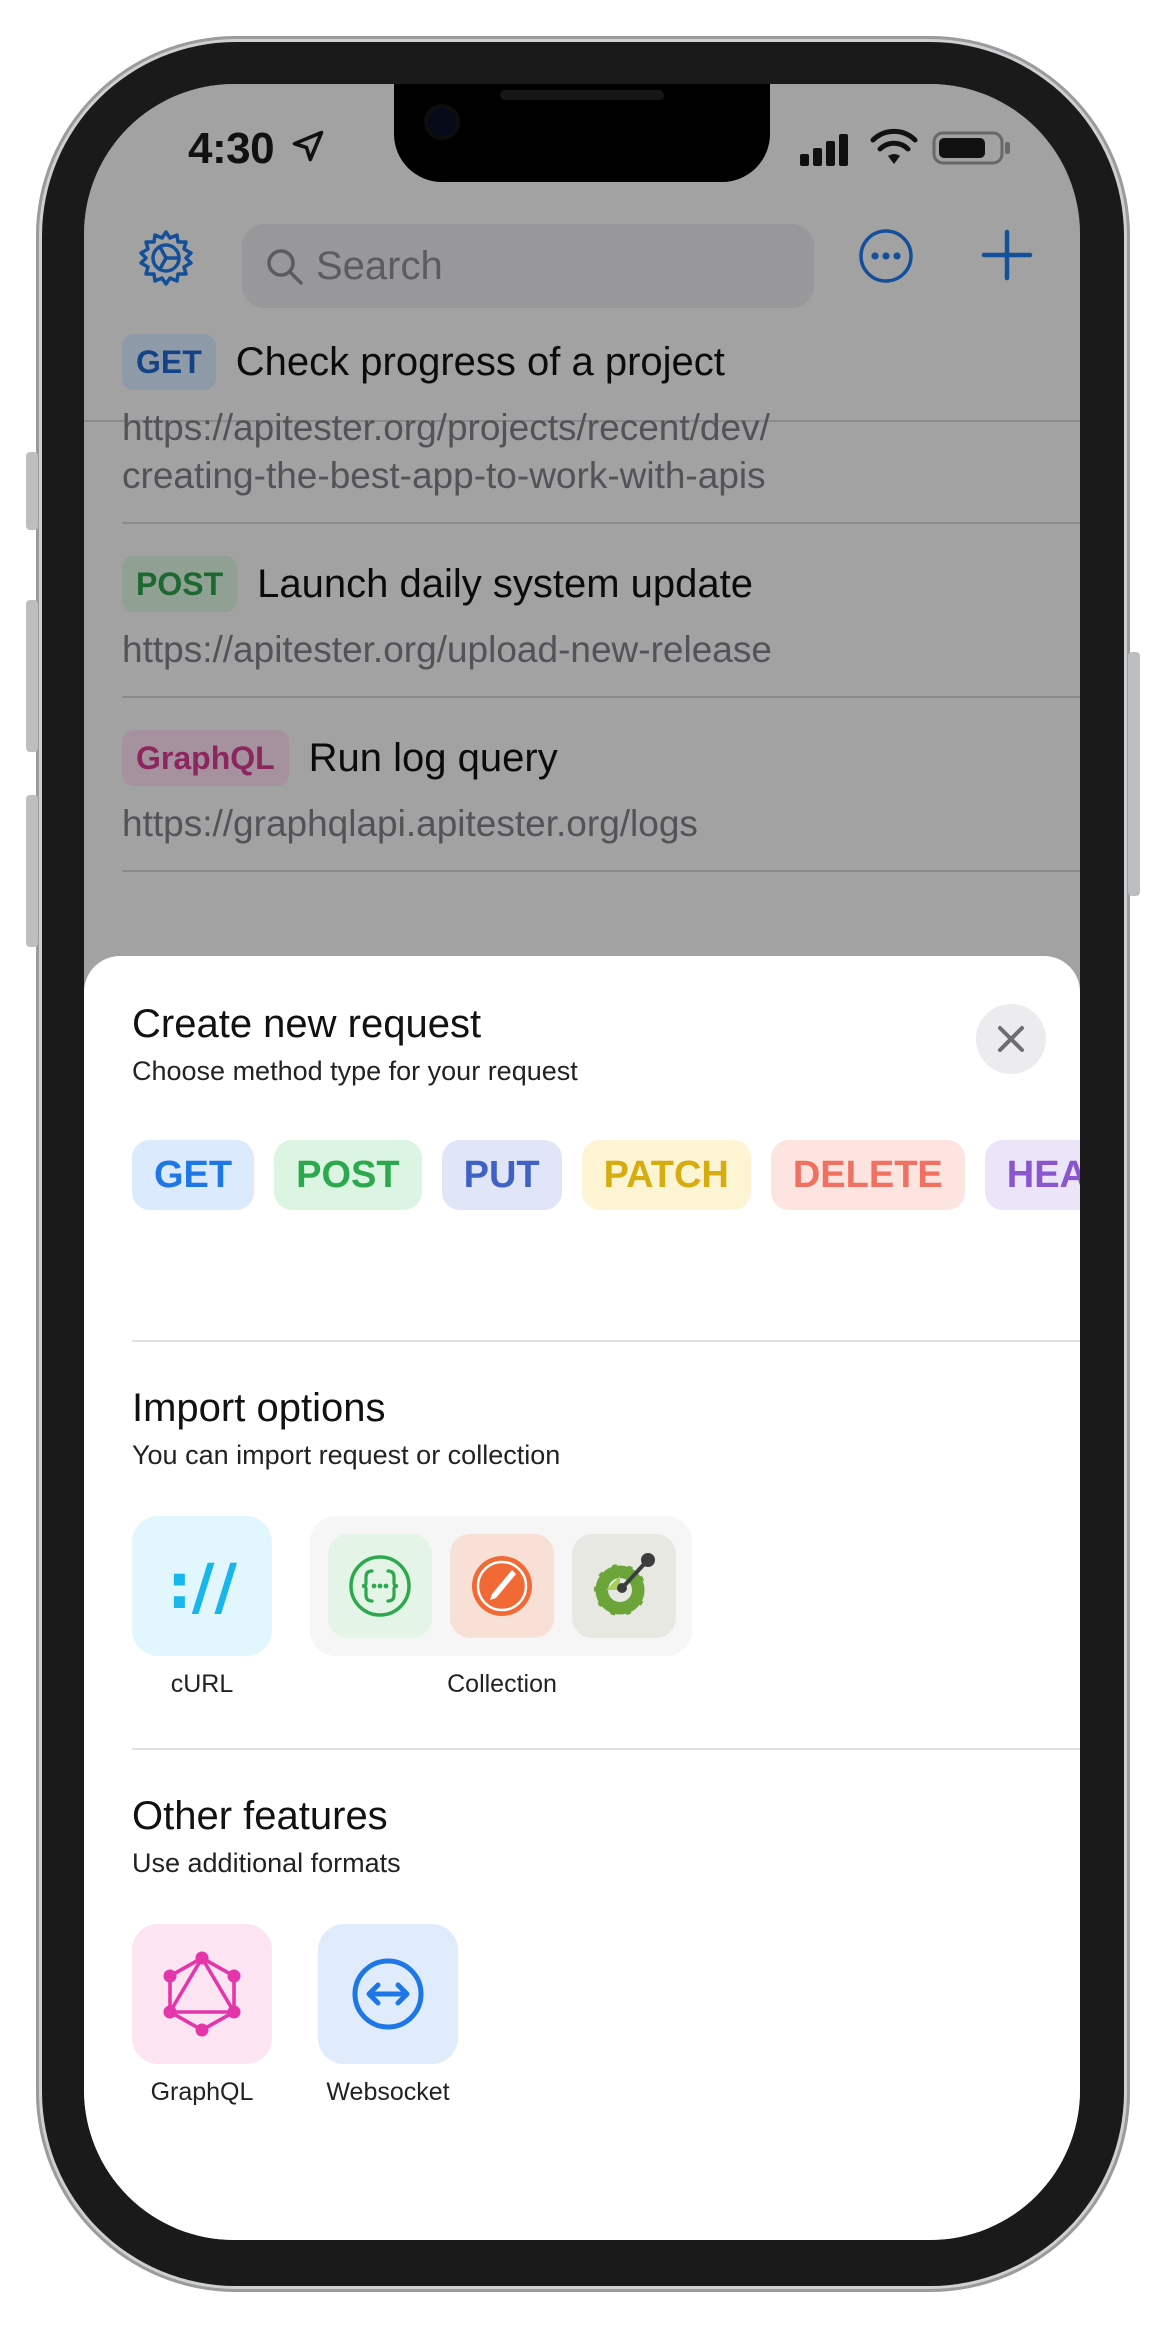 Image resolution: width=1166 pixels, height=2330 pixels. Describe the element at coordinates (32, 871) in the screenshot. I see `volume-down-button` at that location.